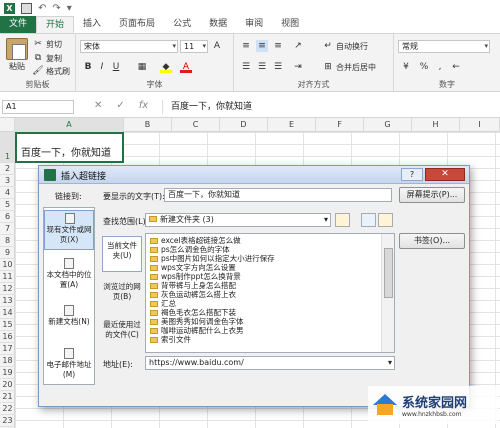  I want to click on grow-font-button: A, so click(217, 46).